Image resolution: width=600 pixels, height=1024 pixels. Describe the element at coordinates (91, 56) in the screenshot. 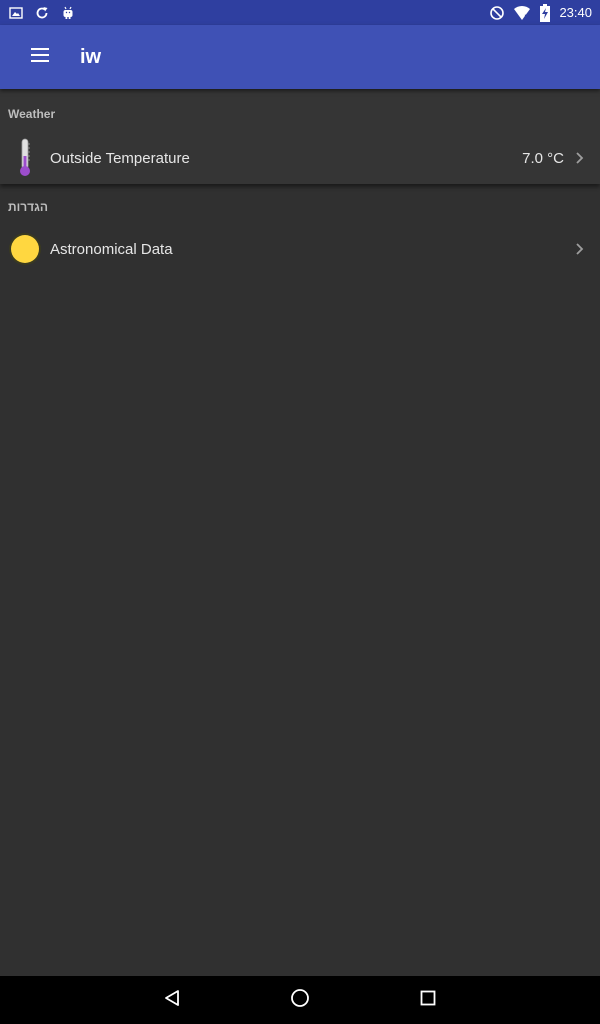

I see `app-title: iw` at that location.